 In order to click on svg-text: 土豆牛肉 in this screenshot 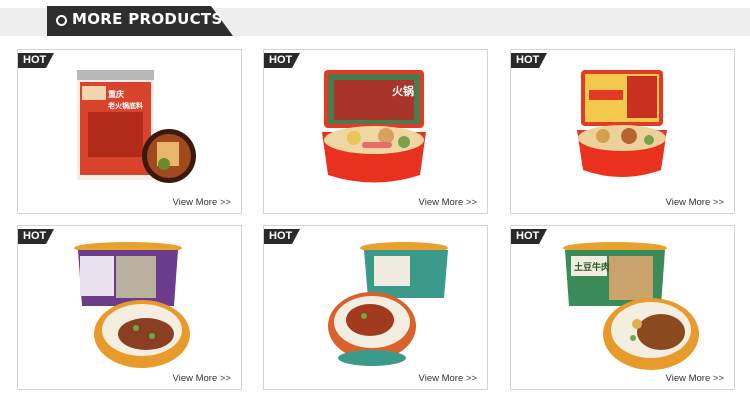, I will do `click(592, 267)`.